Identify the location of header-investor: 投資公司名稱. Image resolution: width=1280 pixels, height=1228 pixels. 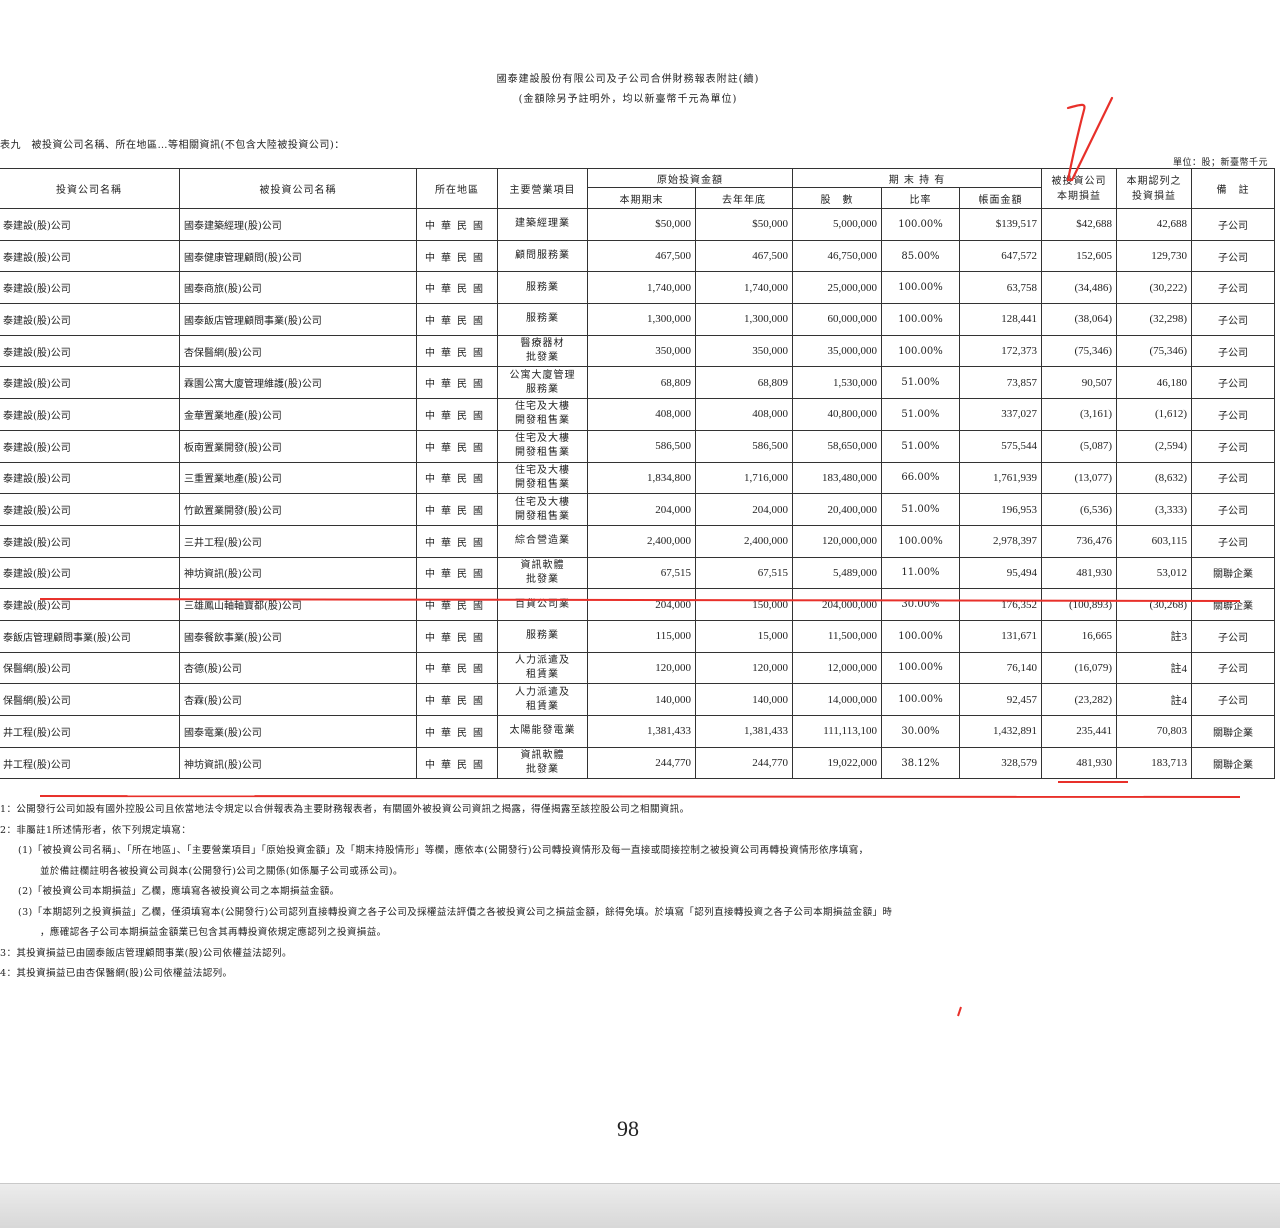
(90, 188).